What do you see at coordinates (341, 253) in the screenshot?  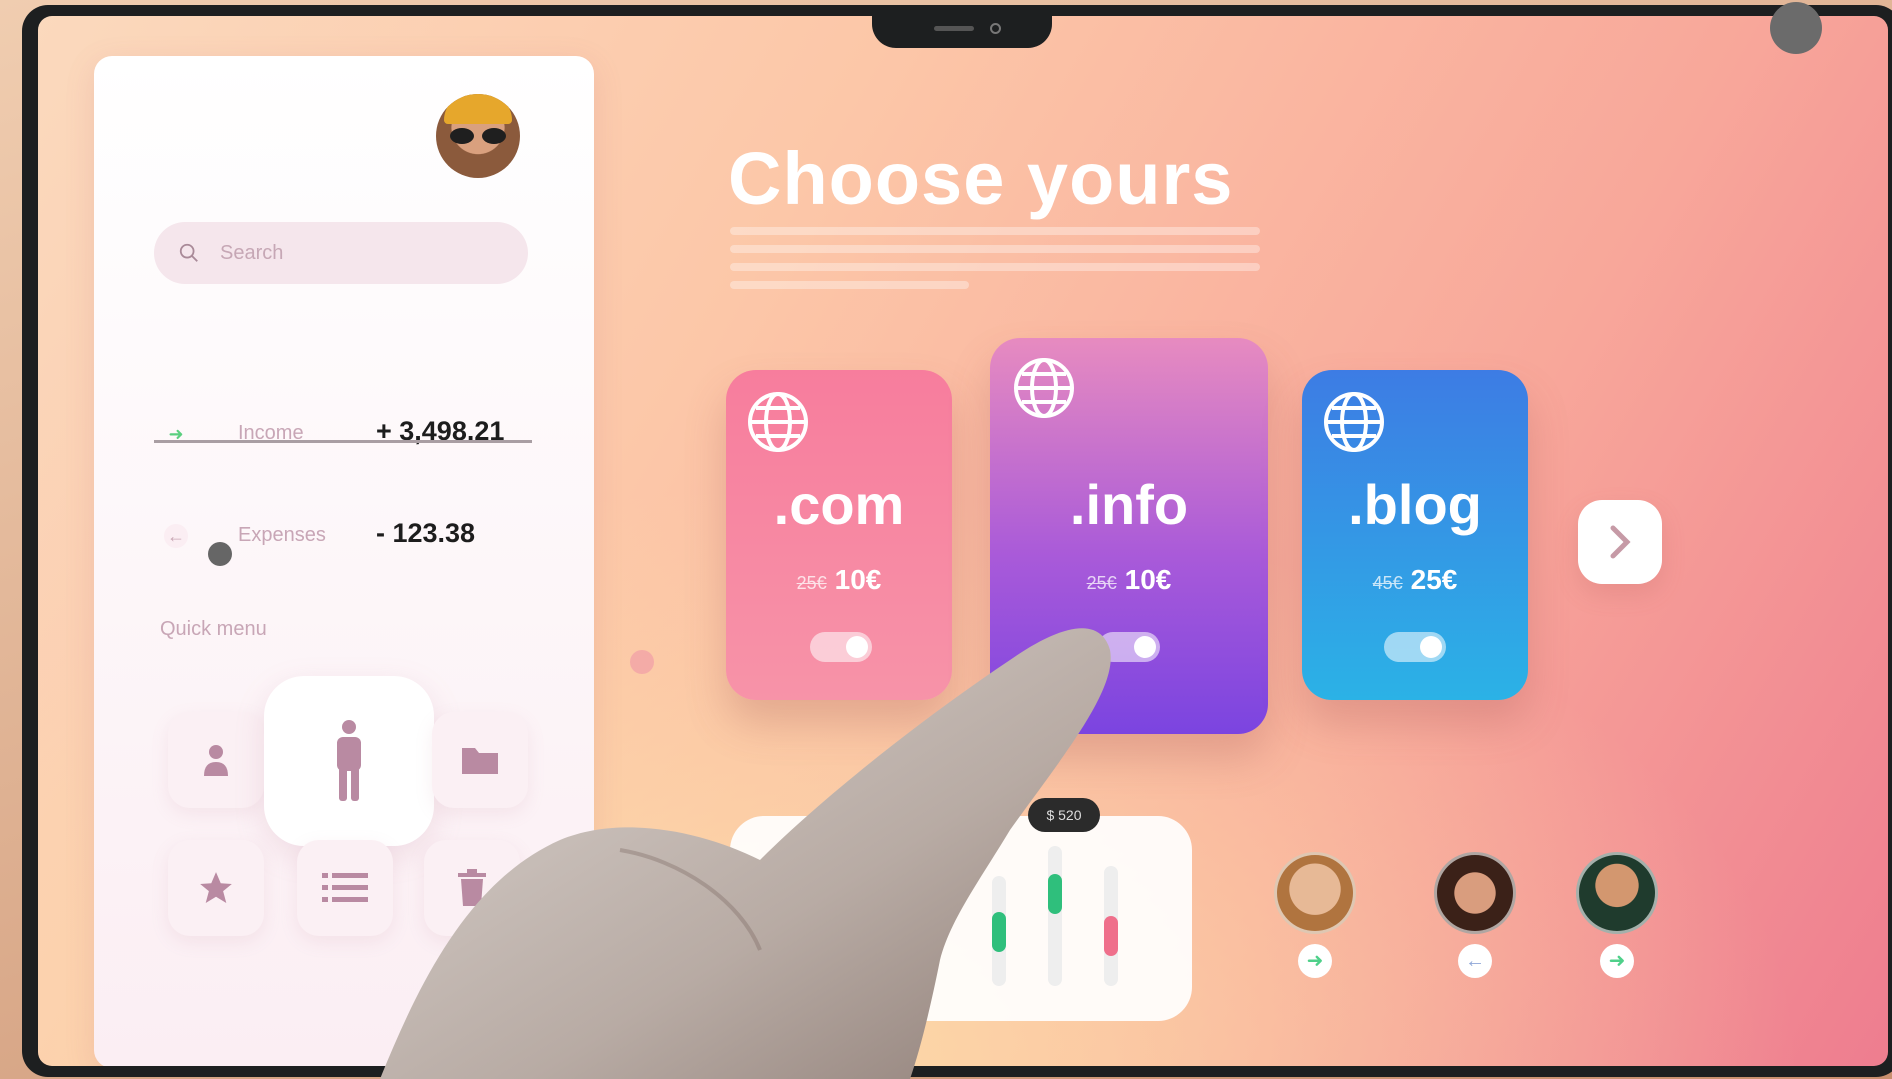 I see `search-input: Search` at bounding box center [341, 253].